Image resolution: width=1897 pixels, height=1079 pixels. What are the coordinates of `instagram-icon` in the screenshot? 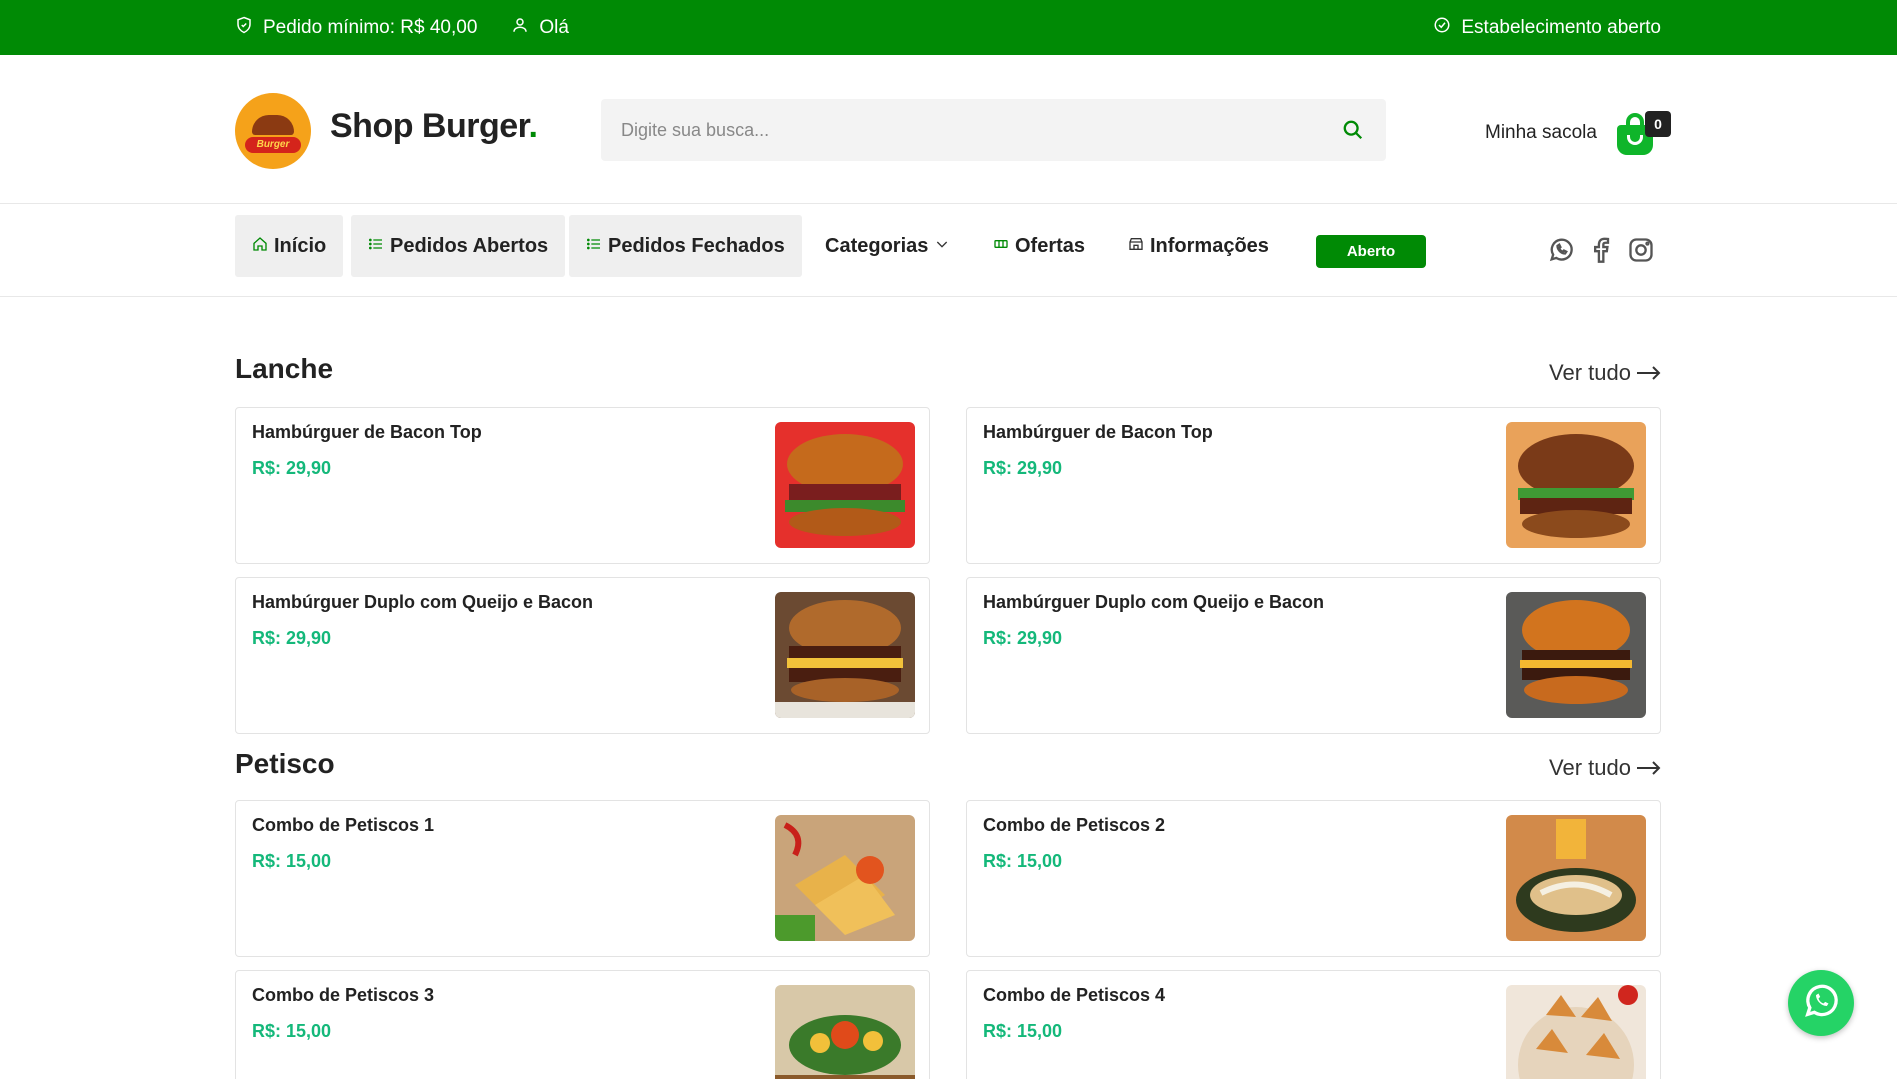 It's located at (1641, 250).